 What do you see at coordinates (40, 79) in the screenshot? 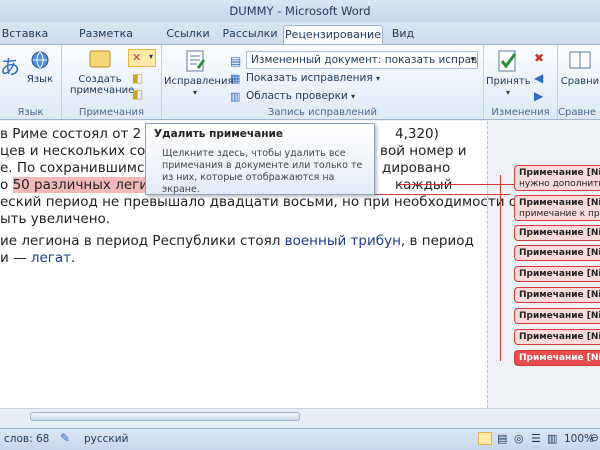
I see `language-button-label: Язык` at bounding box center [40, 79].